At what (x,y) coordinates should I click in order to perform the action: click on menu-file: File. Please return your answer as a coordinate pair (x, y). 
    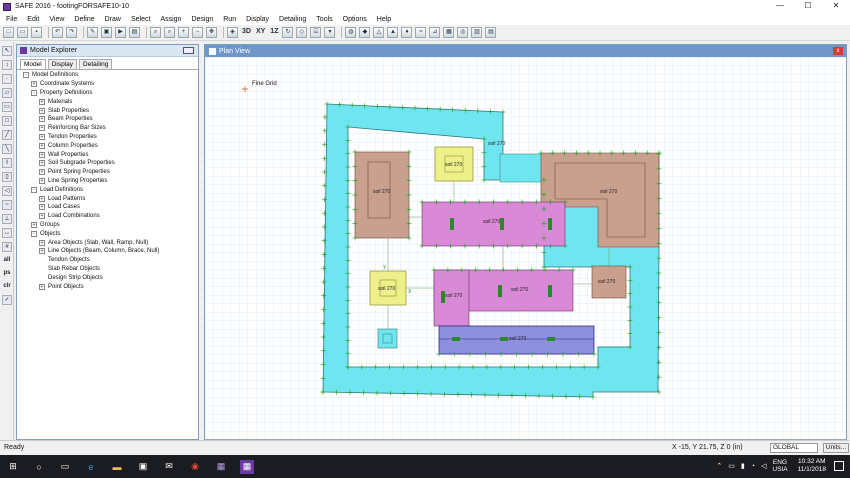
    Looking at the image, I should click on (11, 19).